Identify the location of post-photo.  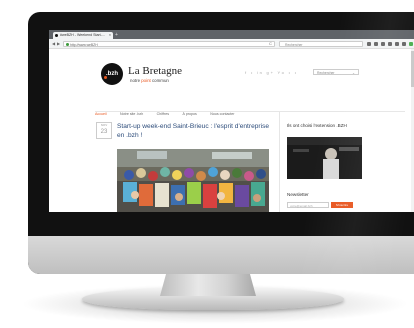
(193, 180).